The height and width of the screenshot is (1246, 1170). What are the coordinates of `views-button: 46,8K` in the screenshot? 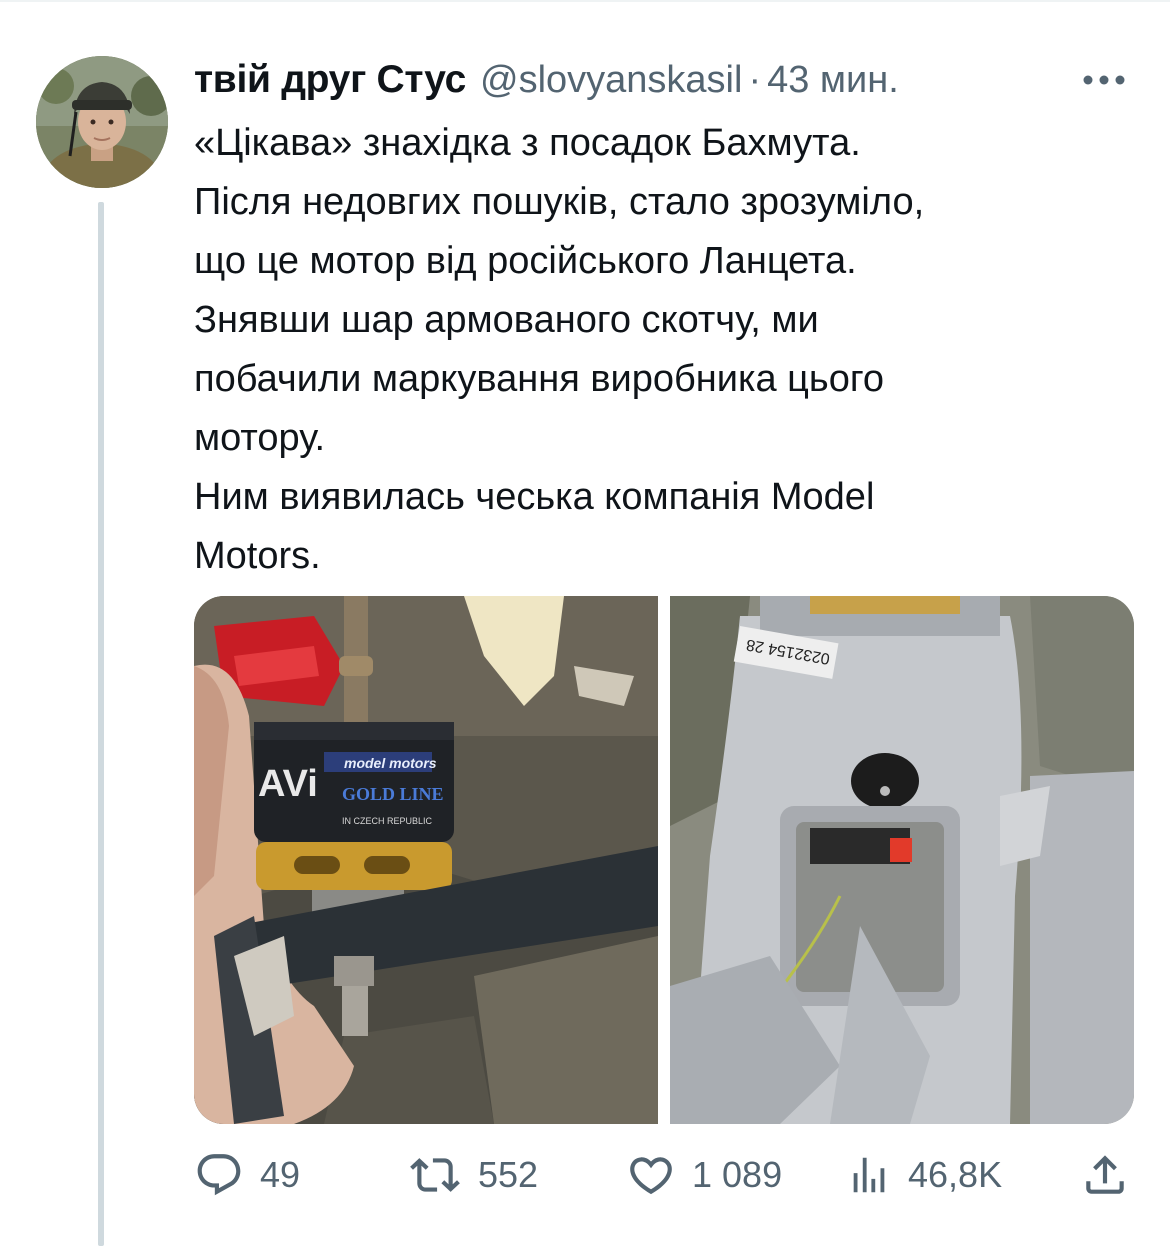 It's located at (924, 1175).